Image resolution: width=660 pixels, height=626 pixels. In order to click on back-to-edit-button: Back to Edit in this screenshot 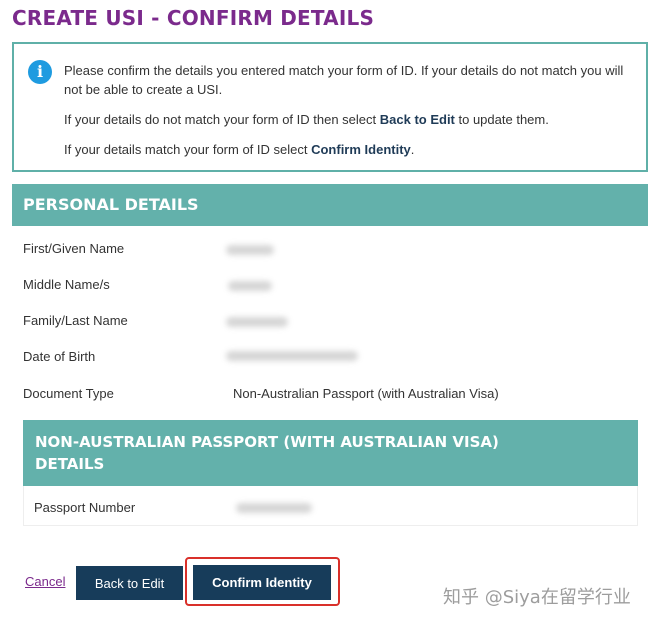, I will do `click(129, 583)`.